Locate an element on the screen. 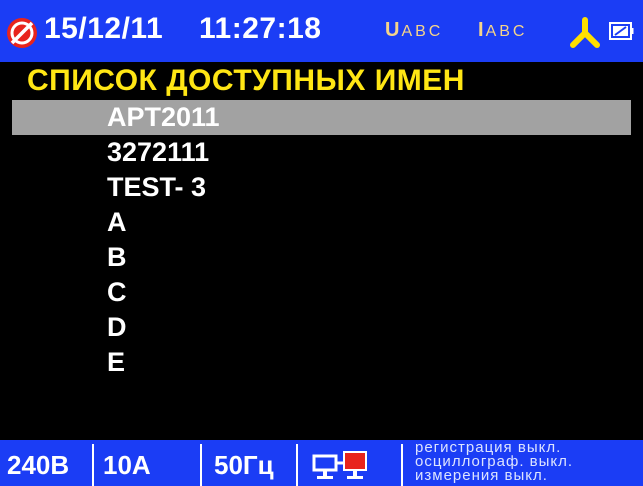 The image size is (643, 486). current-phase-indicator: I ABC is located at coordinates (502, 30).